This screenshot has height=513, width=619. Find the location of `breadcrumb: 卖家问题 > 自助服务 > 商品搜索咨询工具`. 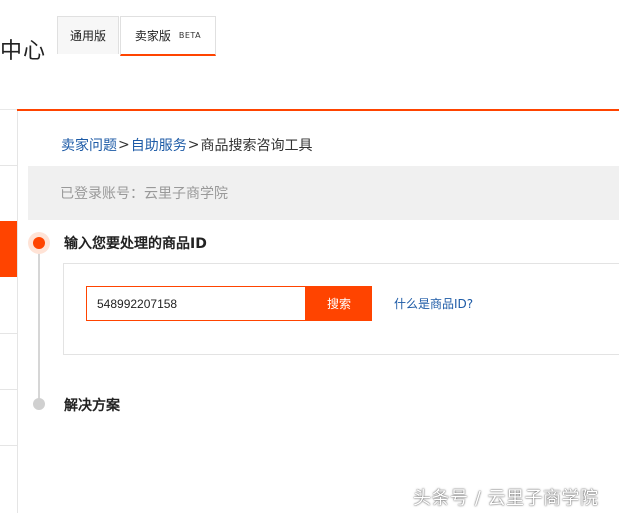

breadcrumb: 卖家问题 > 自助服务 > 商品搜索咨询工具 is located at coordinates (186, 145).